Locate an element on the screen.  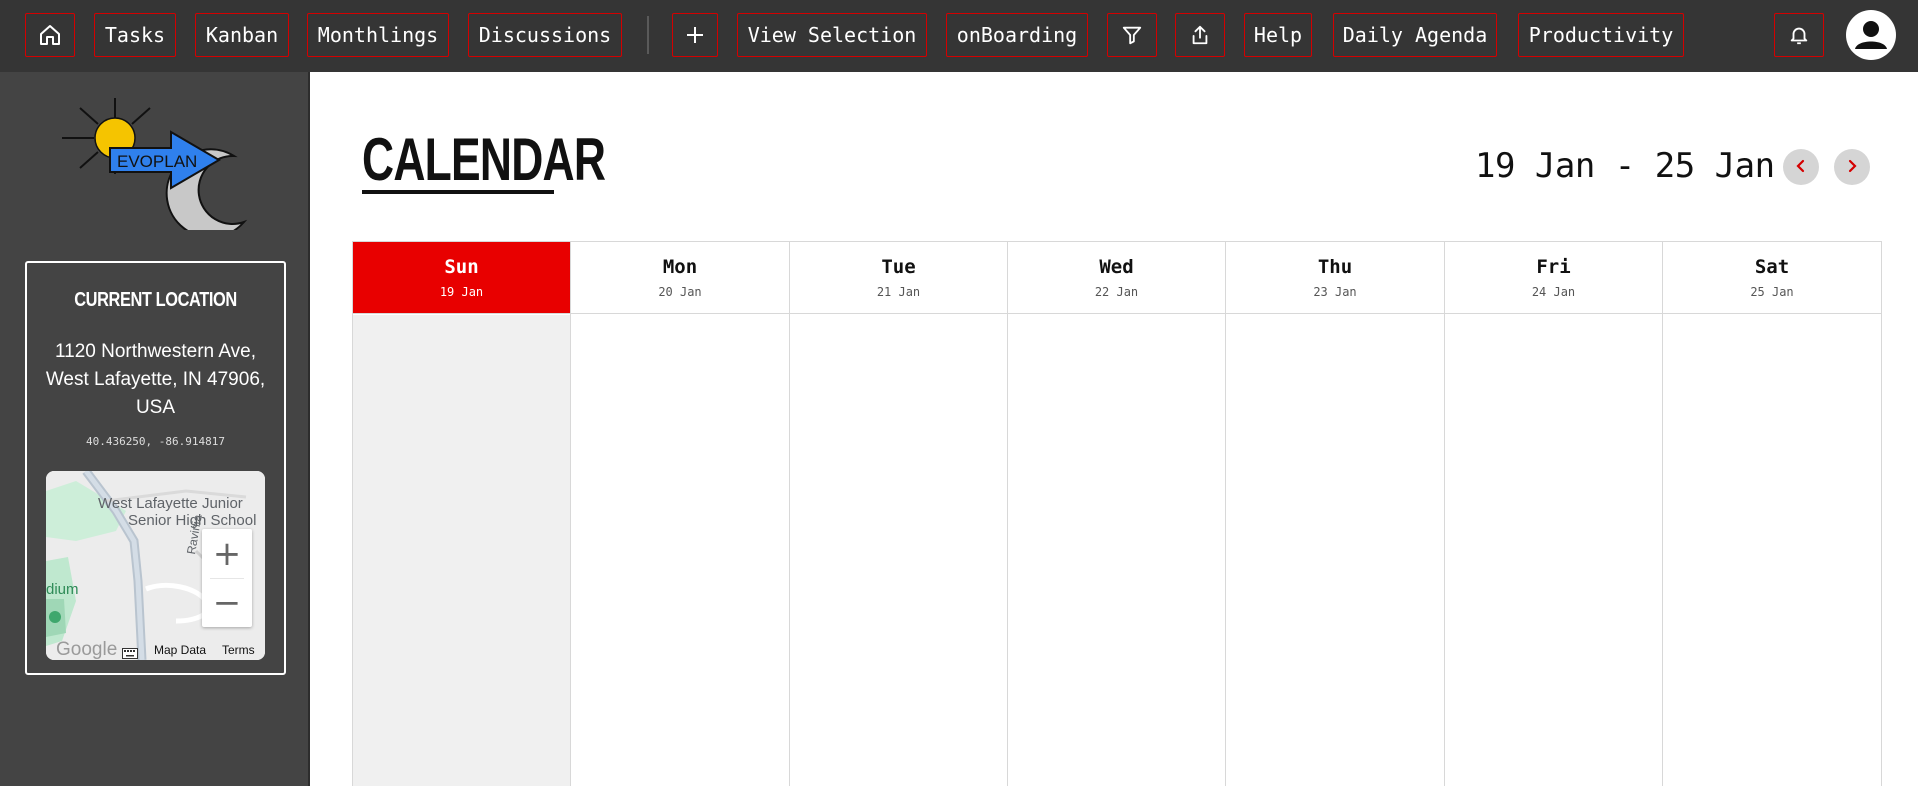
day-column-tue: Tue 21 Jan is located at coordinates (899, 514).